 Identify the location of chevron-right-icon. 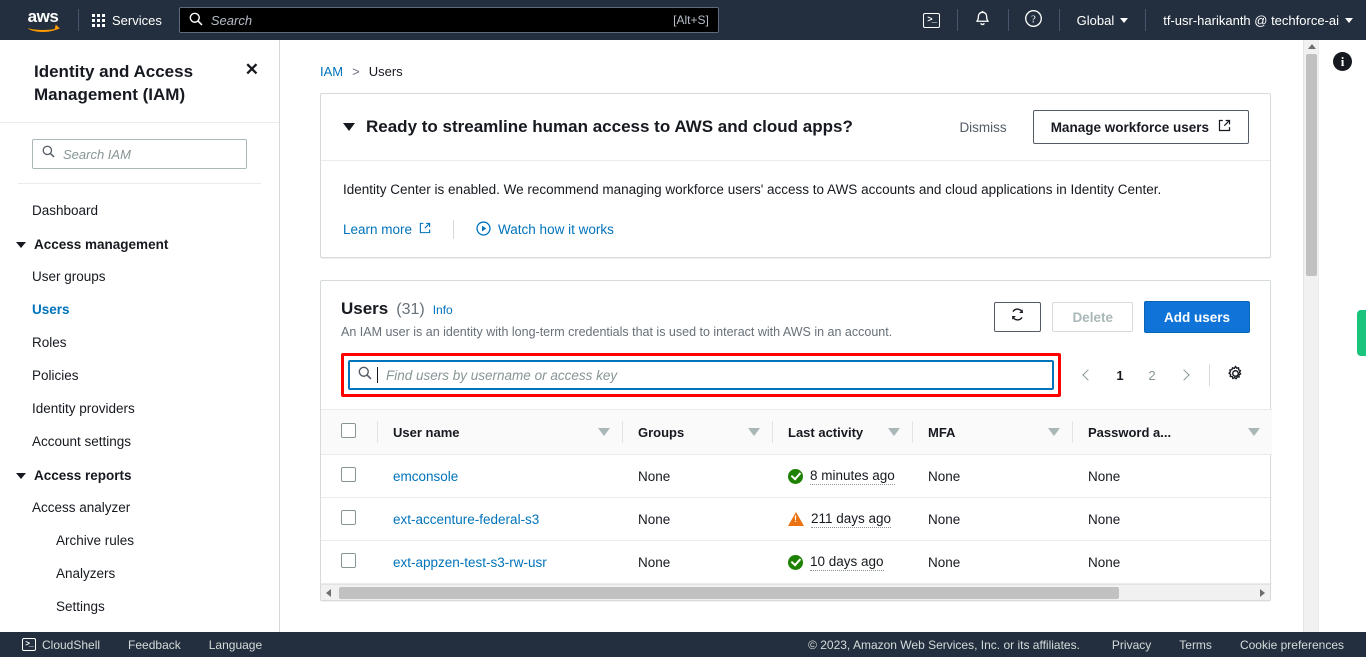
(1184, 375).